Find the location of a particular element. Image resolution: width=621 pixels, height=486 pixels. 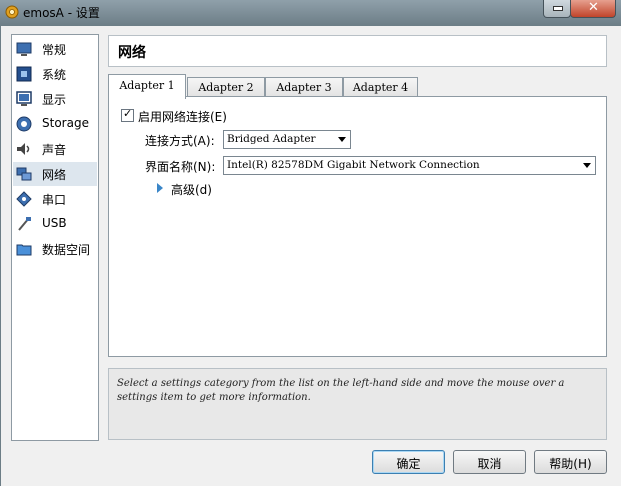

settings-category-list: 常规 系统 显示 Storage 声音 网络 串口 USB 数据空间 is located at coordinates (55, 237).